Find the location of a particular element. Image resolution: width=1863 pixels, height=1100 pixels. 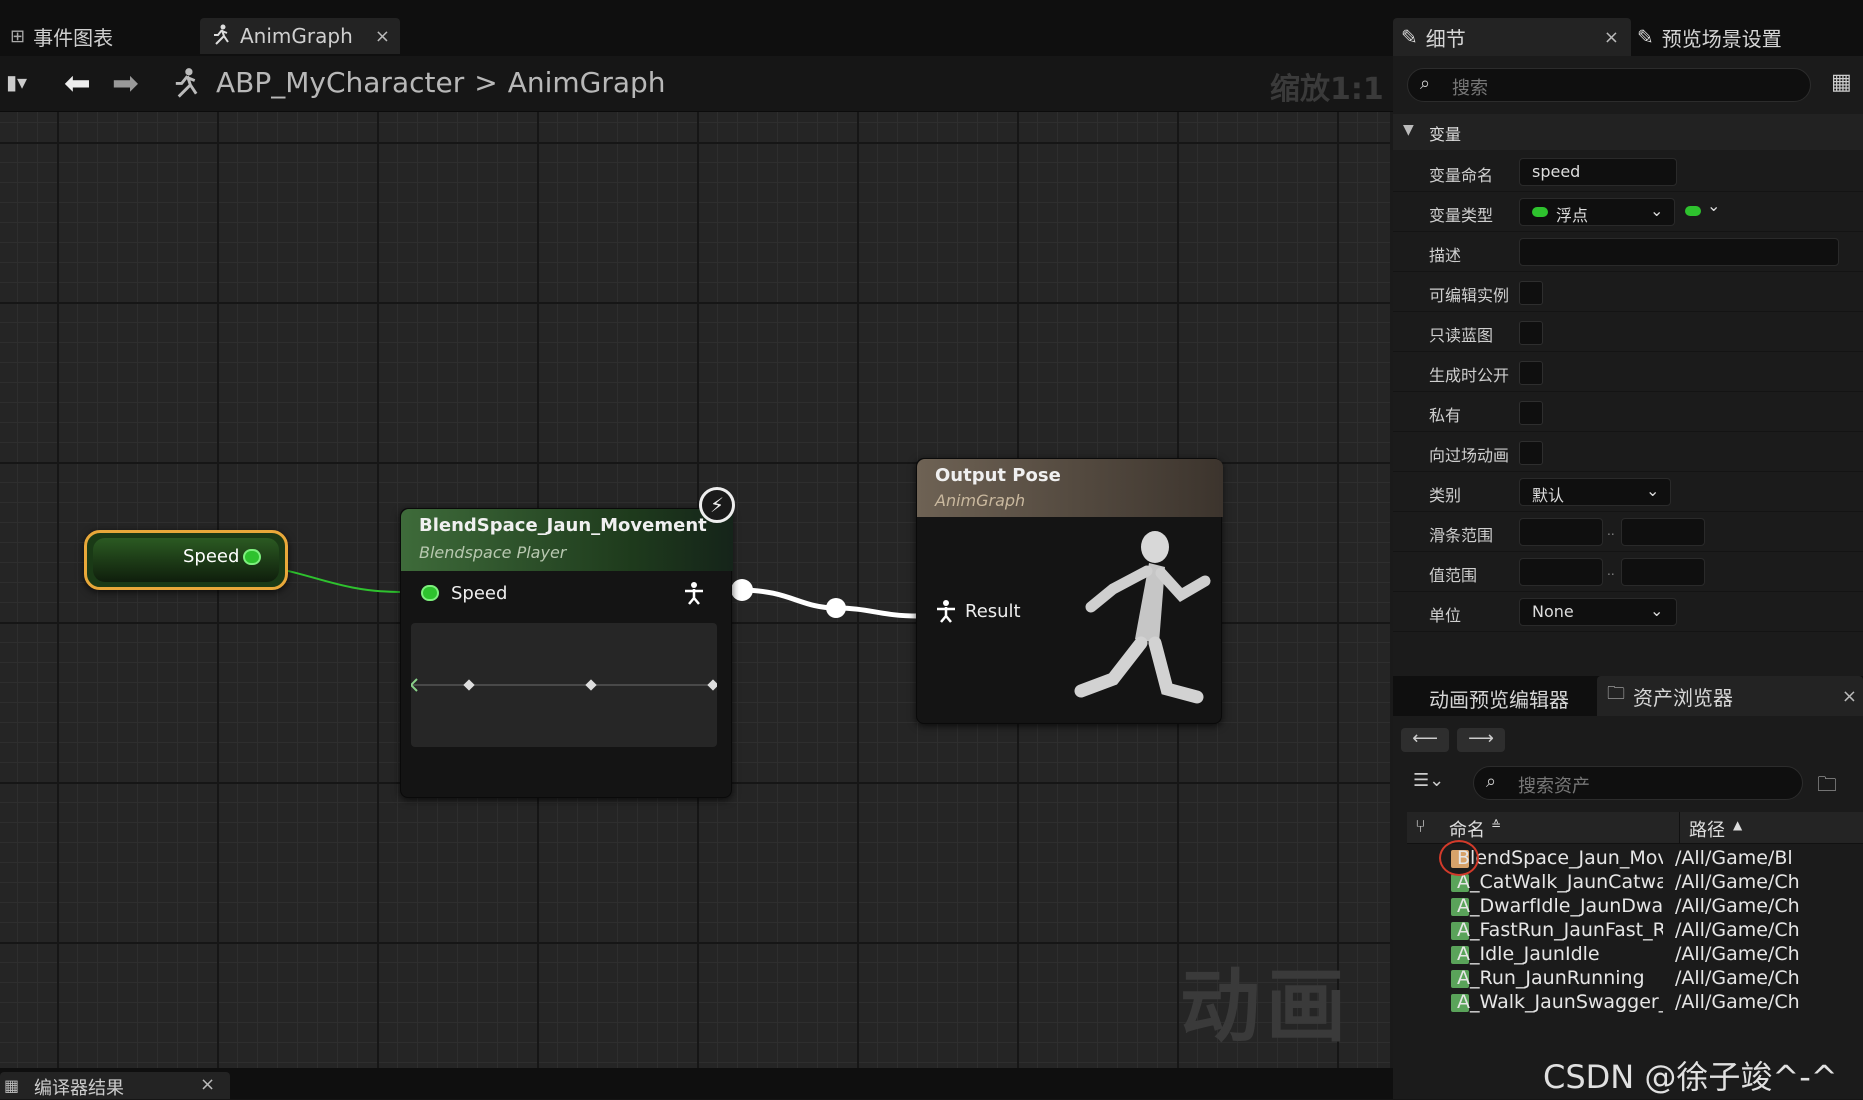

result-pin-icon is located at coordinates (946, 613).